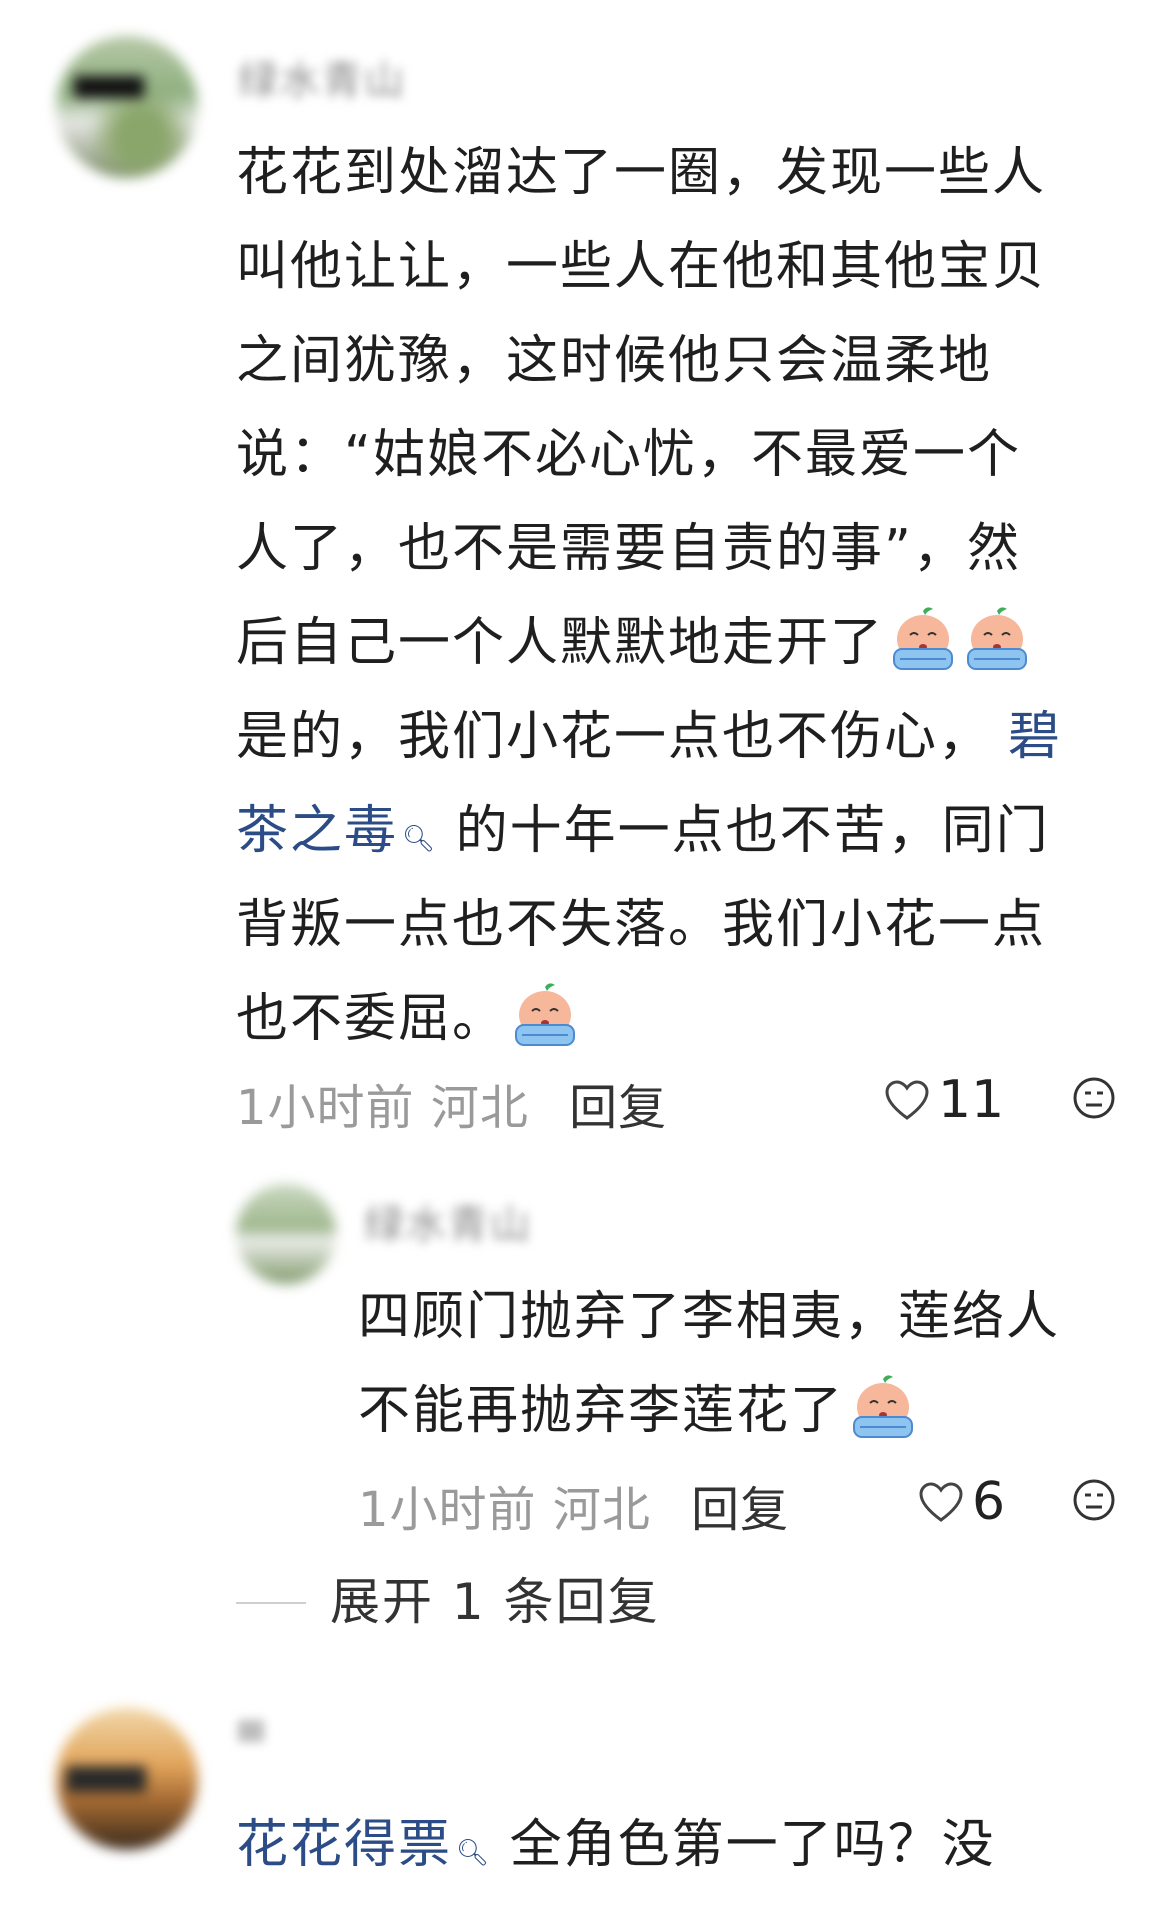  What do you see at coordinates (614, 737) in the screenshot?
I see `comment-text: 是的，我们小花一点也不伤心，` at bounding box center [614, 737].